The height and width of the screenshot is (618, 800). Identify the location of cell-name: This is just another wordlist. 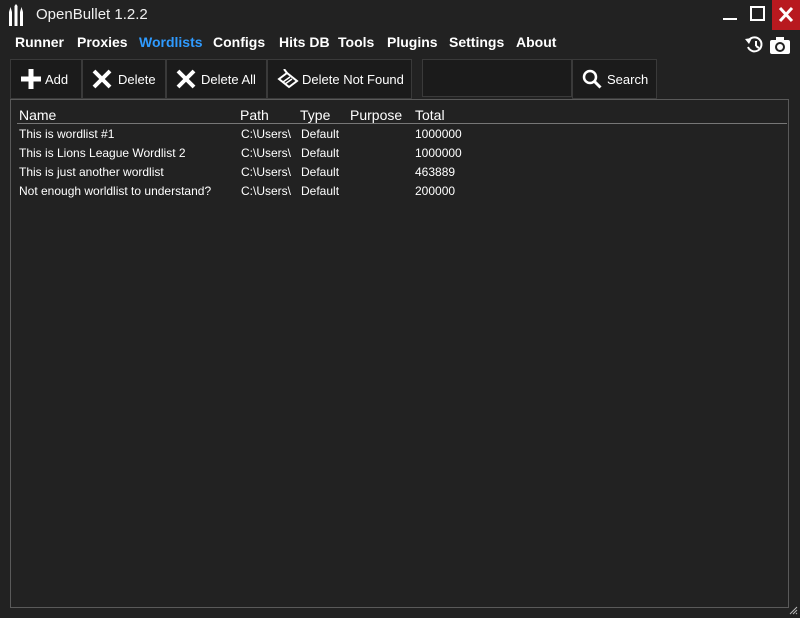
(91, 172).